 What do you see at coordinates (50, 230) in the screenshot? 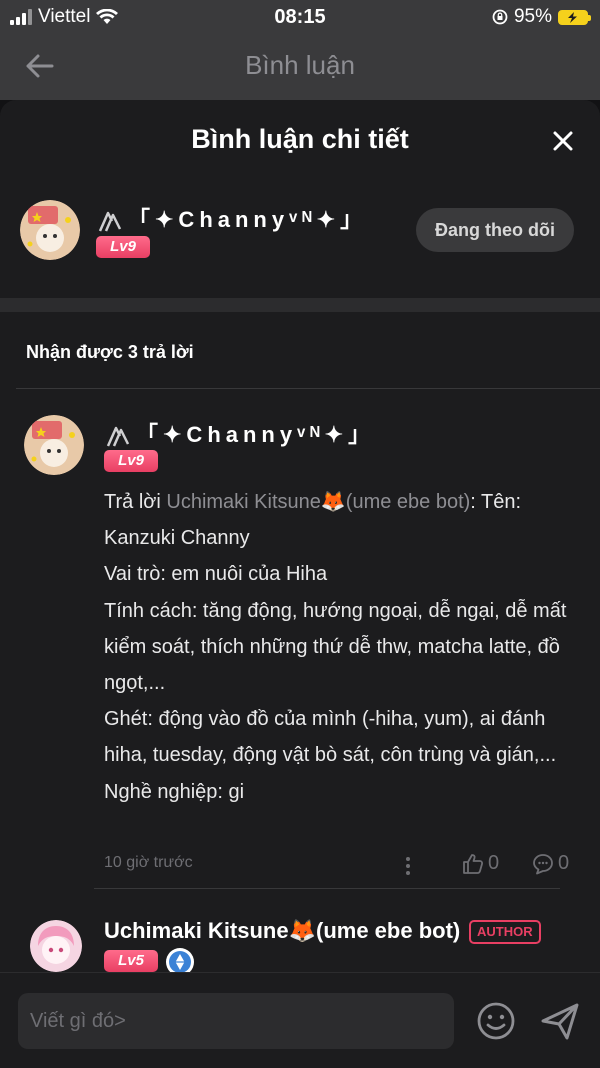
I see `commenter-avatar` at bounding box center [50, 230].